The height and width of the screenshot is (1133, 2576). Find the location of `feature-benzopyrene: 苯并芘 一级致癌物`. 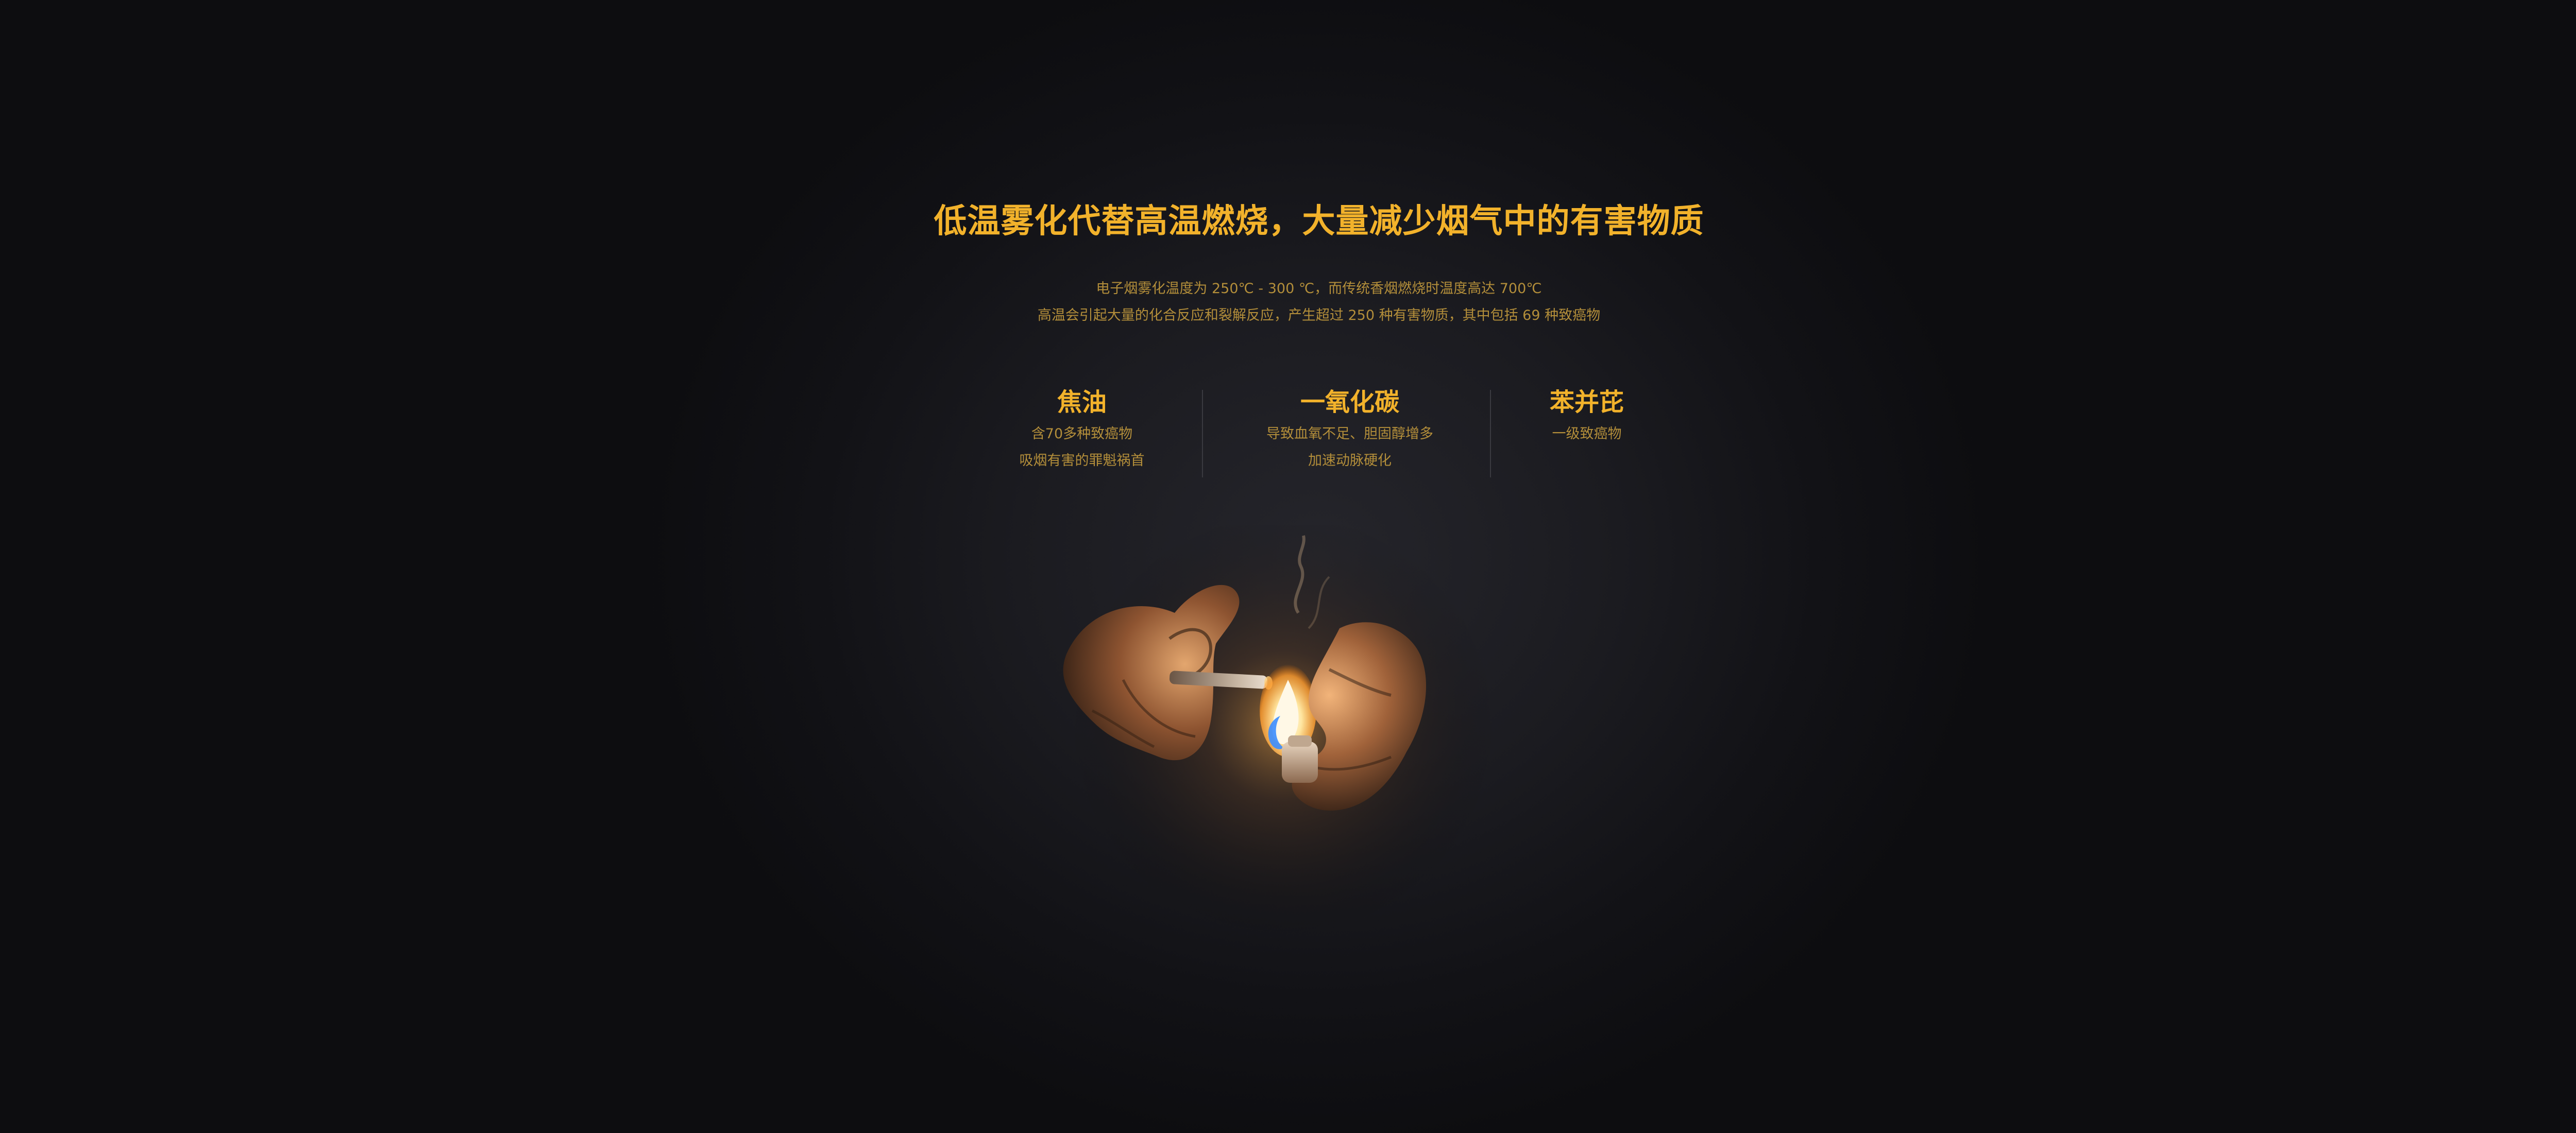

feature-benzopyrene: 苯并芘 一级致癌物 is located at coordinates (1587, 416).